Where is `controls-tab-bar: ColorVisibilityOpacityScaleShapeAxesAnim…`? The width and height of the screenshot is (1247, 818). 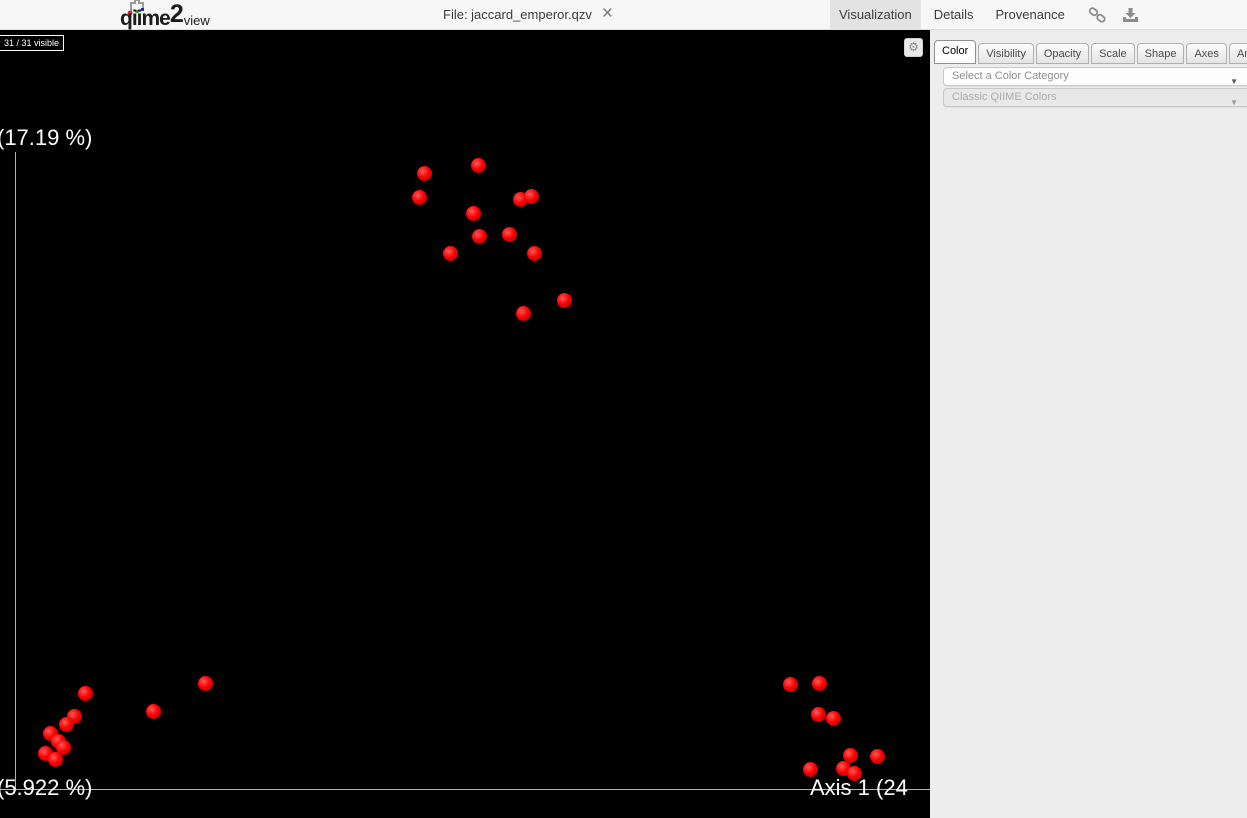
controls-tab-bar: ColorVisibilityOpacityScaleShapeAxesAnim… is located at coordinates (1090, 52).